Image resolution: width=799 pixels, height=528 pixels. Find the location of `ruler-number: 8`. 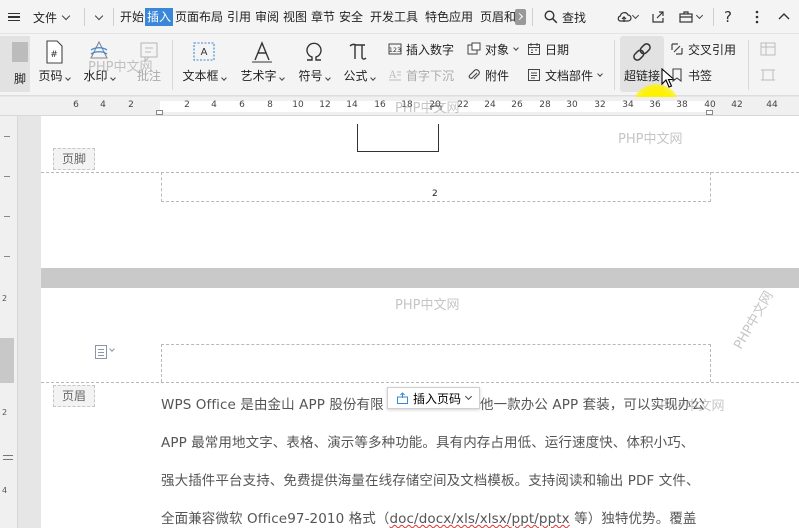

ruler-number: 8 is located at coordinates (270, 105).